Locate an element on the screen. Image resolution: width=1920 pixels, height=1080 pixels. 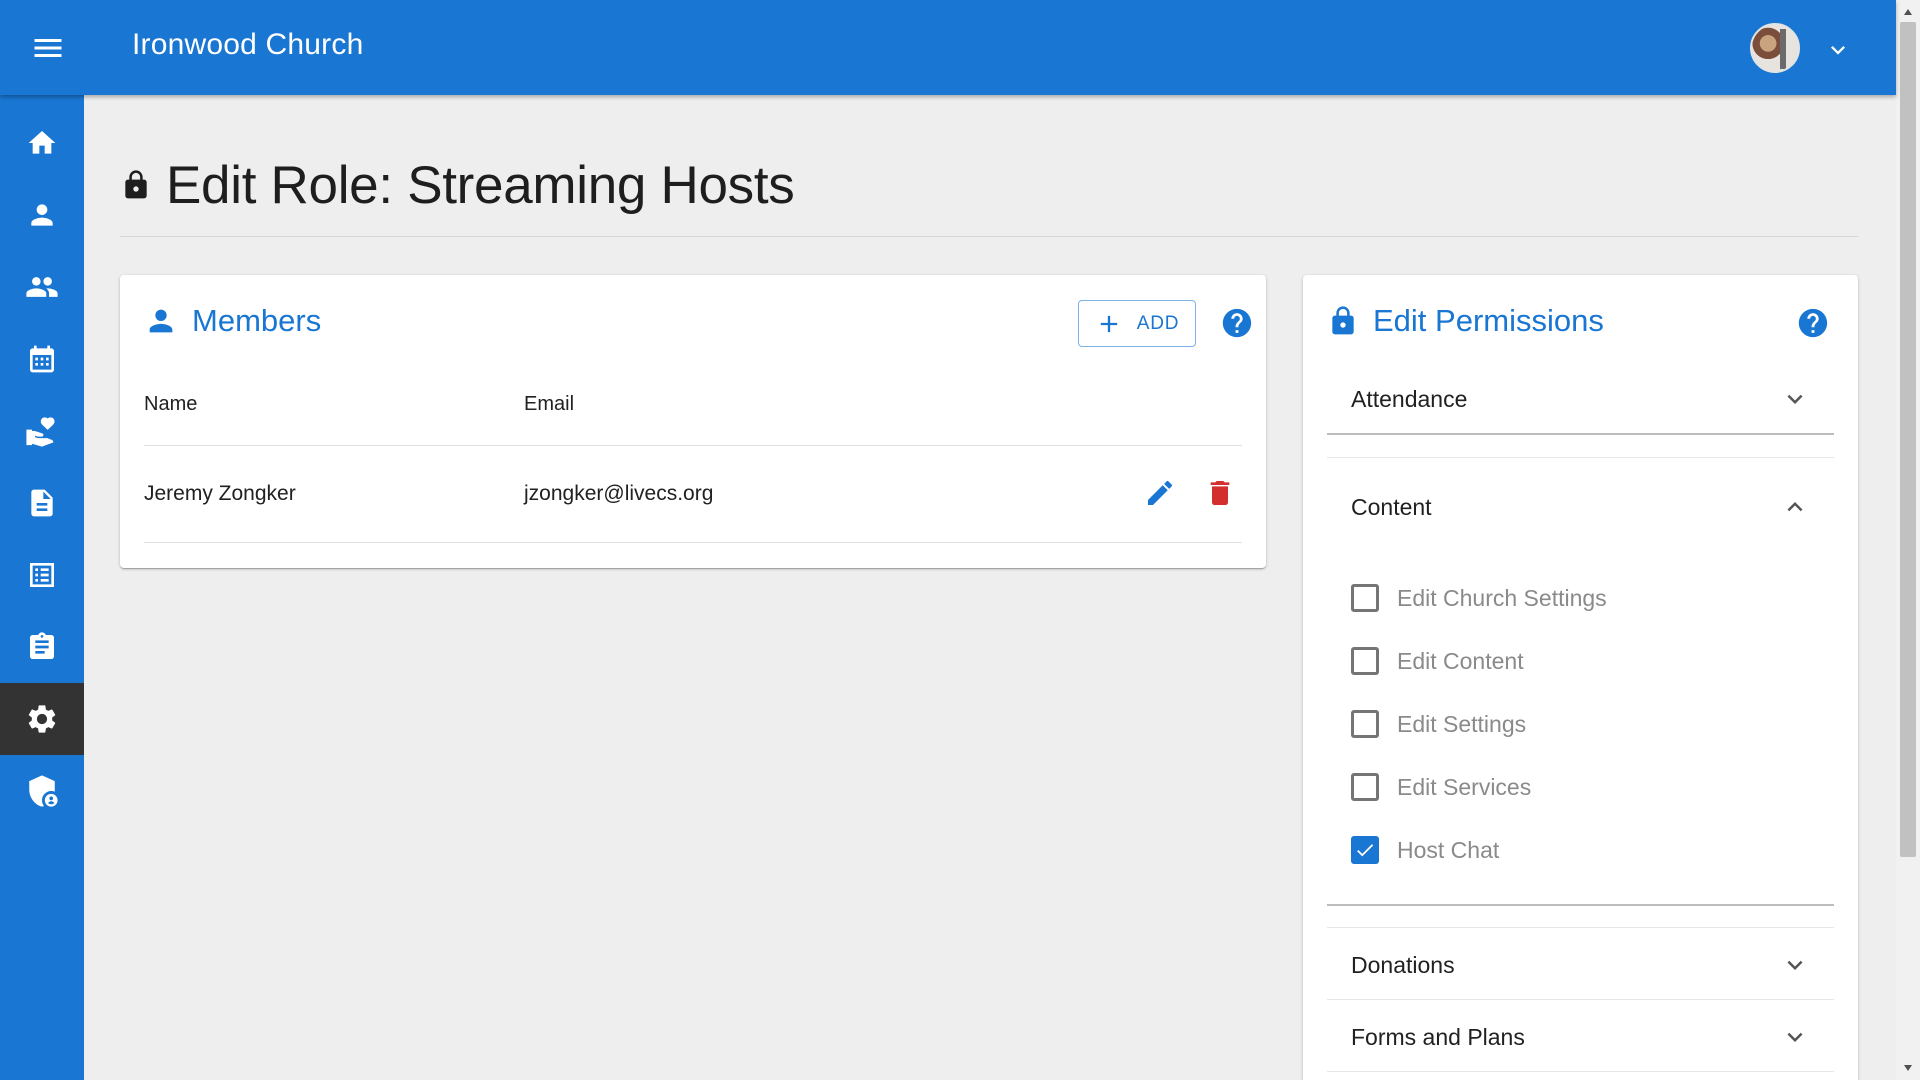
permission-label: Edit Content is located at coordinates (1460, 660).